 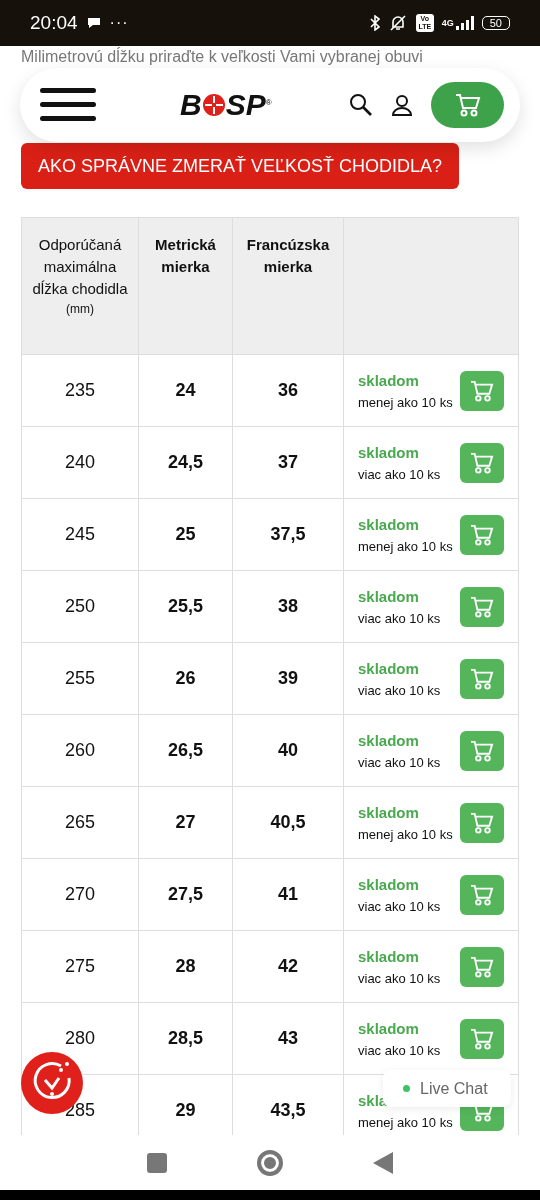 What do you see at coordinates (79, 750) in the screenshot?
I see `length-value: 260` at bounding box center [79, 750].